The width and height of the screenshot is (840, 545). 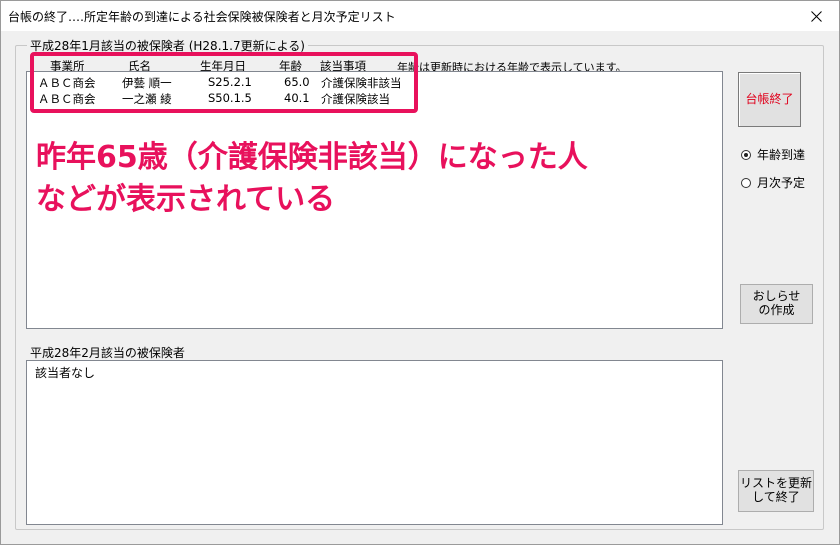 What do you see at coordinates (65, 373) in the screenshot?
I see `empty-list-message: 該当者なし` at bounding box center [65, 373].